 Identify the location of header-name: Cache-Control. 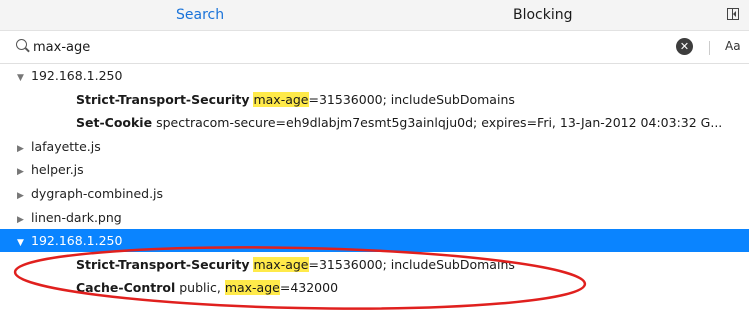
(126, 288).